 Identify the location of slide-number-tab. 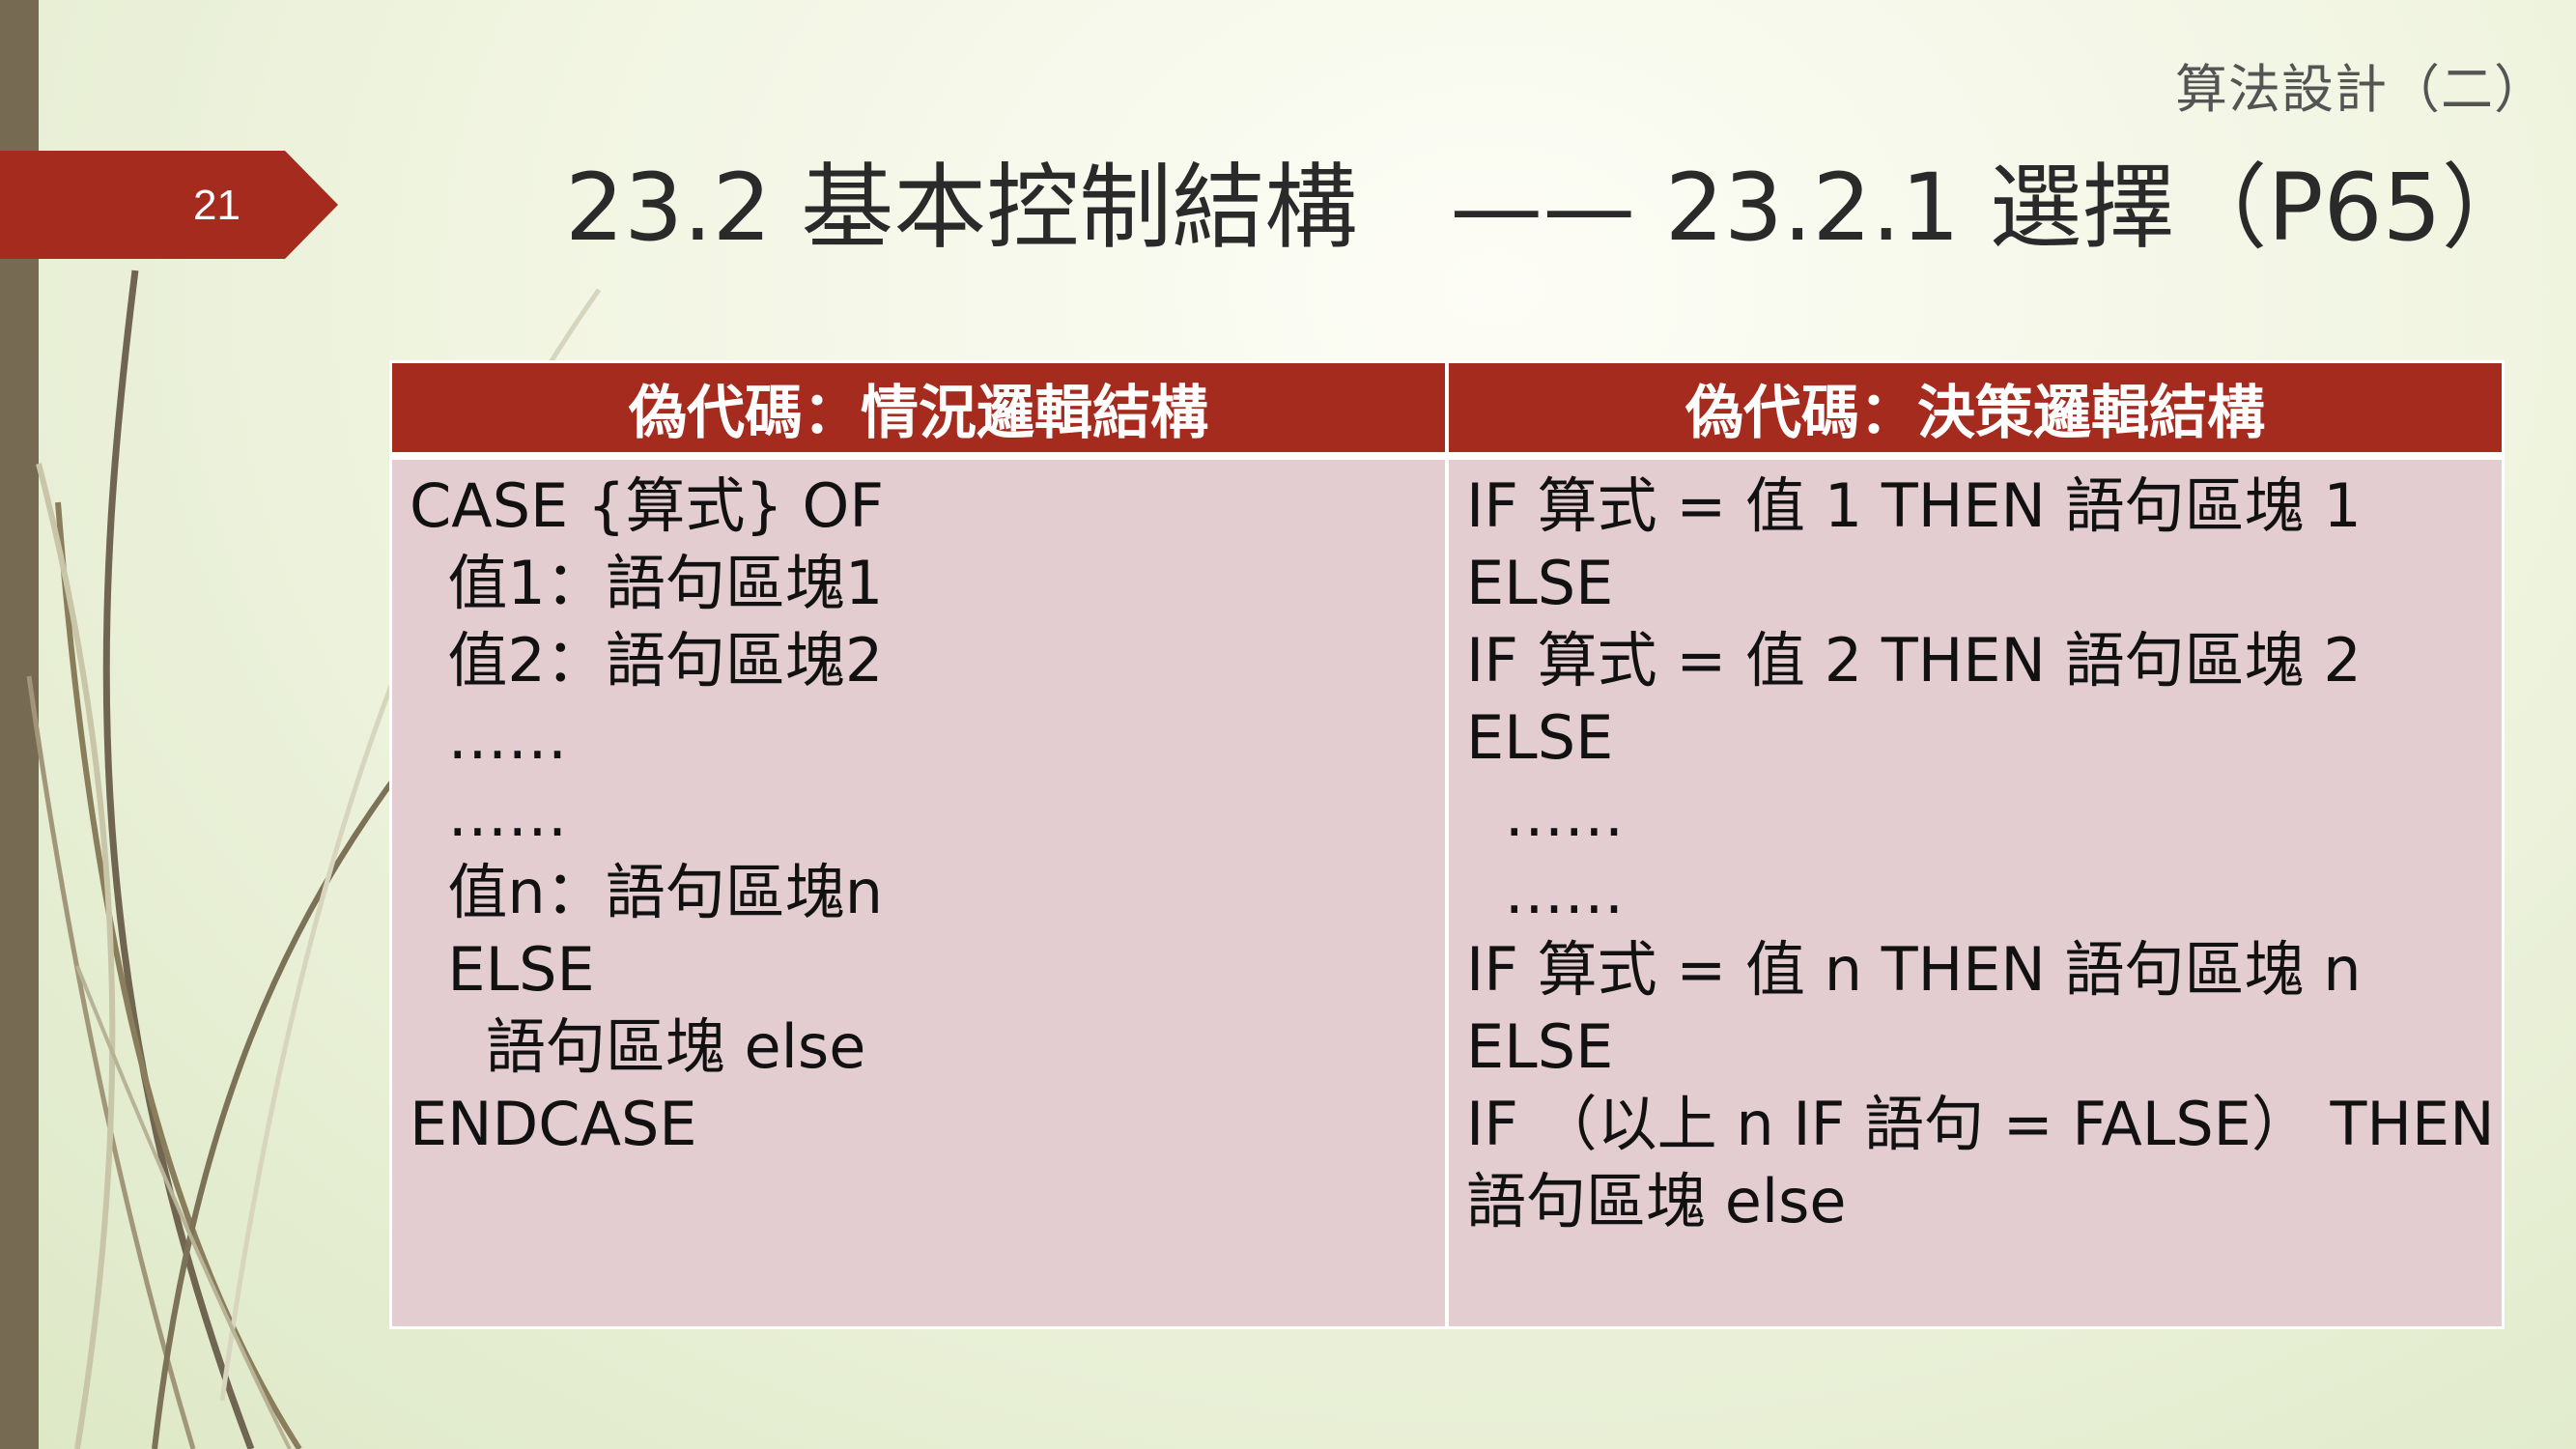
(169, 205).